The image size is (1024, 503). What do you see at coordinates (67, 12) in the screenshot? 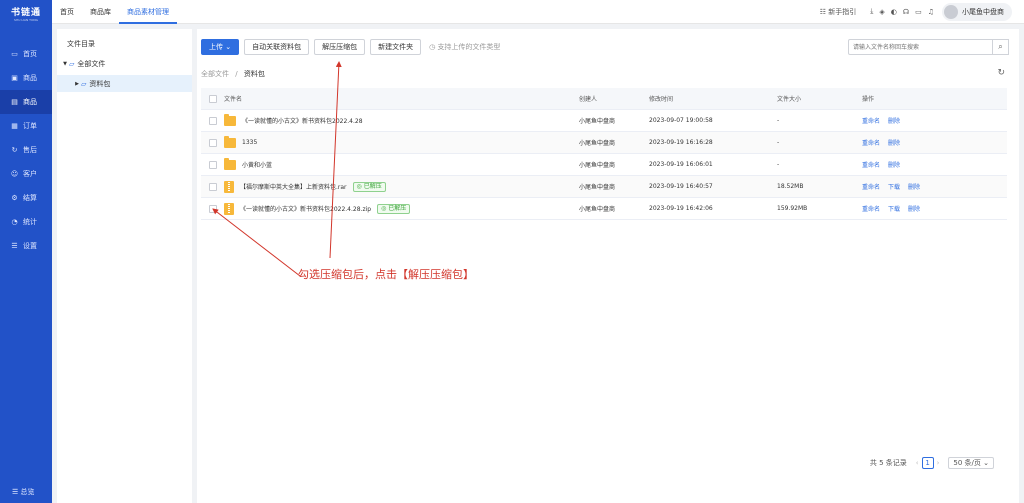
I see `tab-home: 首页` at bounding box center [67, 12].